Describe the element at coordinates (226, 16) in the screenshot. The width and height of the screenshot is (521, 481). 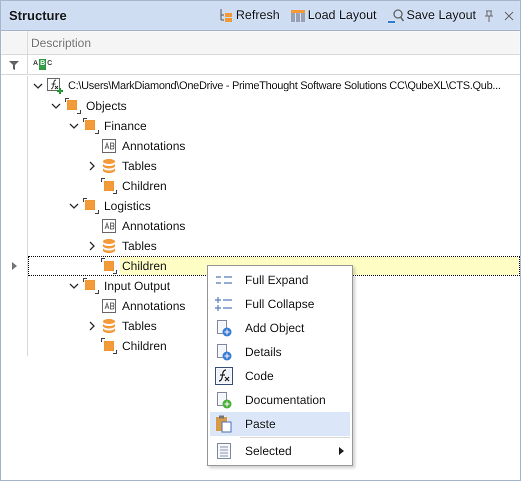
I see `tree-refresh-icon` at that location.